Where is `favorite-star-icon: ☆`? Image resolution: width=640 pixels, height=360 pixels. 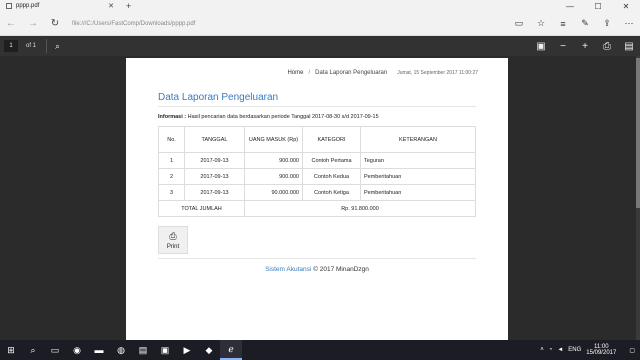
favorite-star-icon: ☆ is located at coordinates (541, 23).